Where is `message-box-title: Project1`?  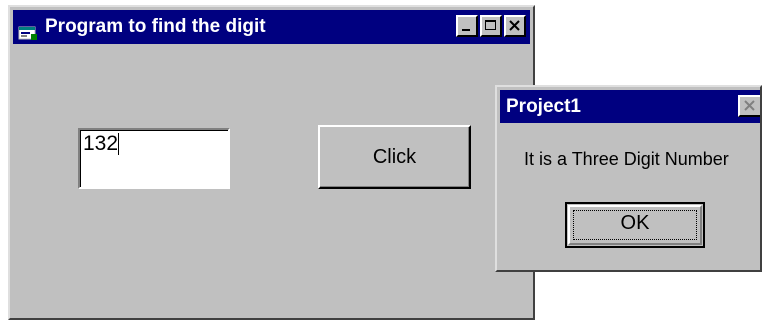 message-box-title: Project1 is located at coordinates (543, 106).